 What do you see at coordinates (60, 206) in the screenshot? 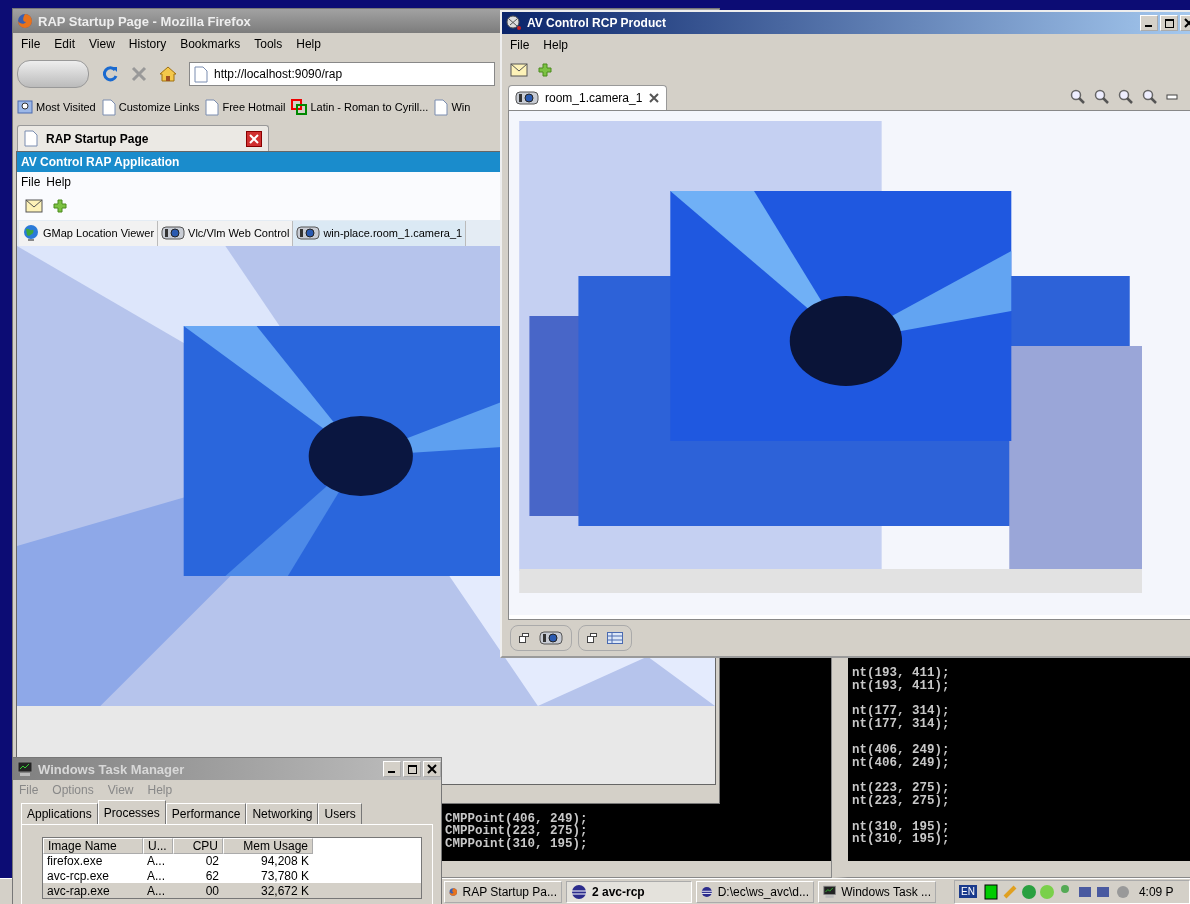
I see `plus-icon` at bounding box center [60, 206].